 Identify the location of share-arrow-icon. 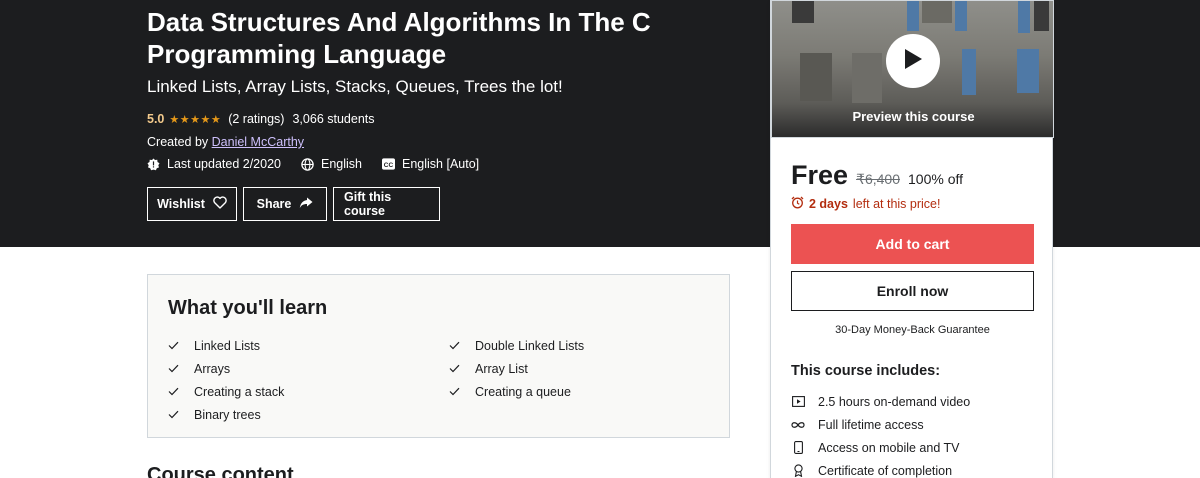
(306, 204).